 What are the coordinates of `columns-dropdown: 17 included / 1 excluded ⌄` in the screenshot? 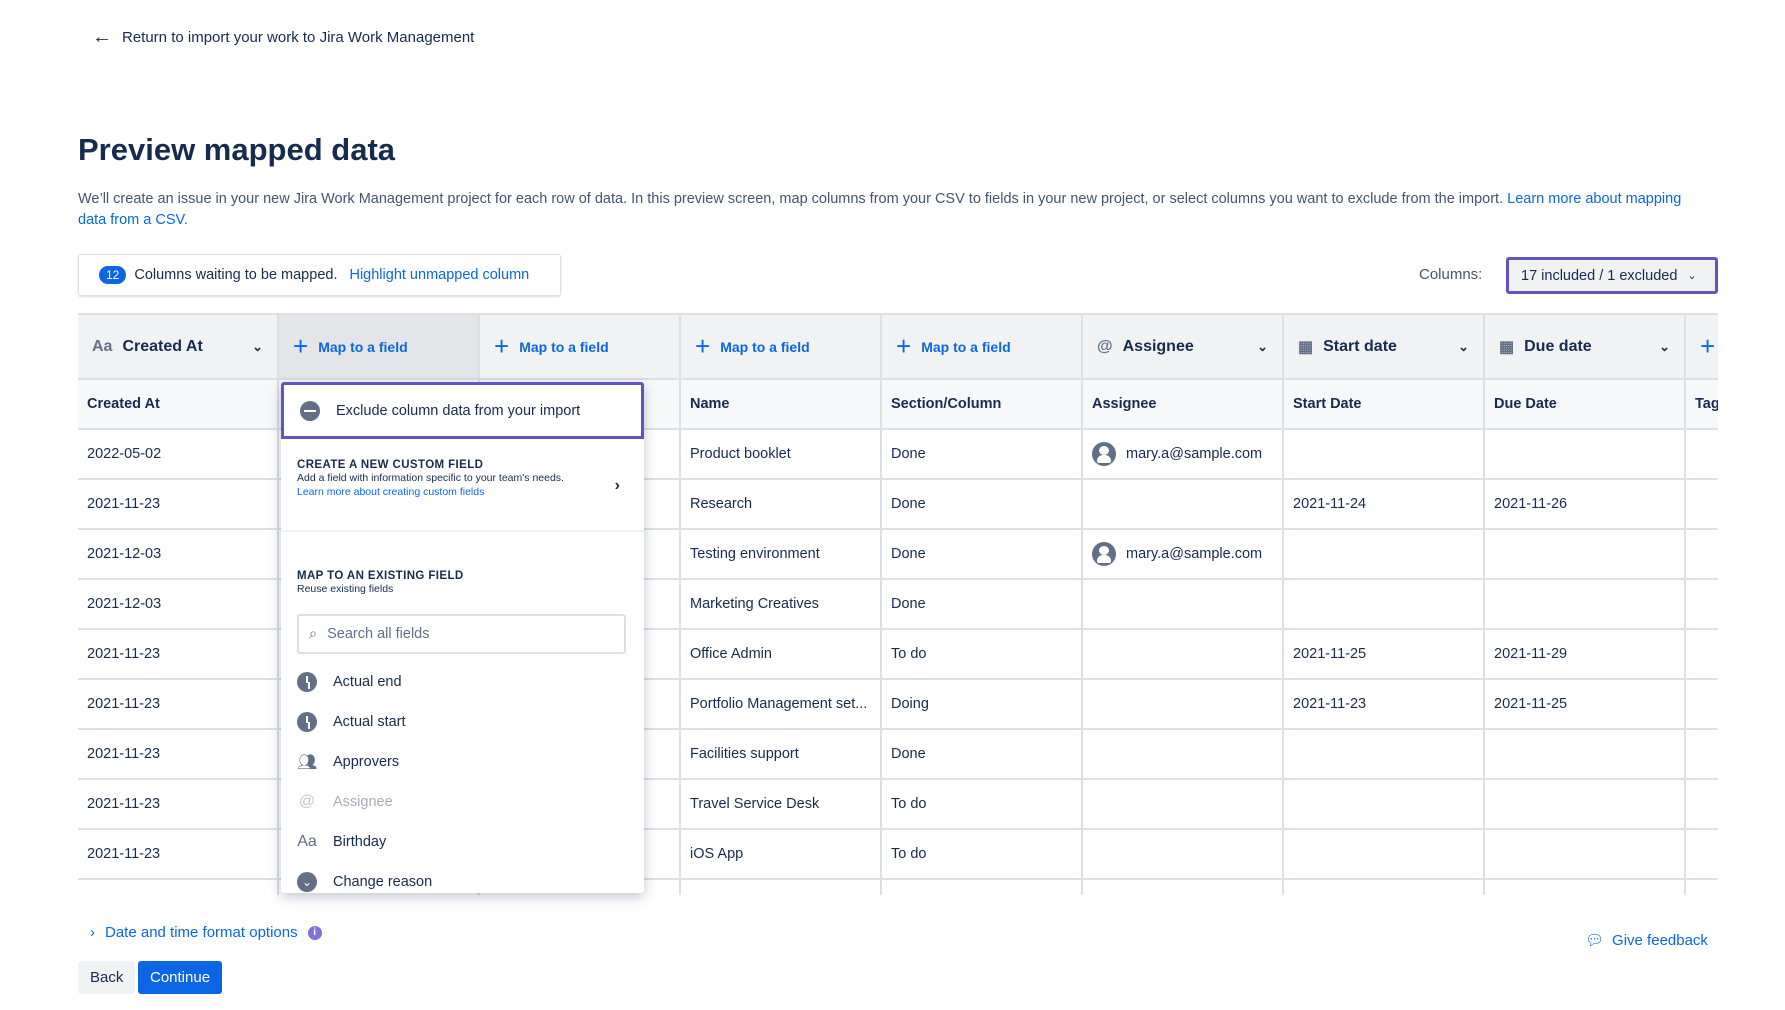 It's located at (1612, 275).